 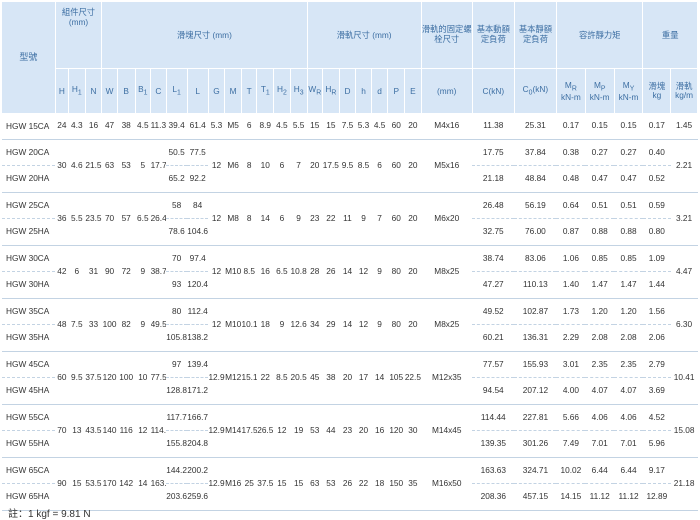 What do you see at coordinates (347, 378) in the screenshot?
I see `cell-d: 20` at bounding box center [347, 378].